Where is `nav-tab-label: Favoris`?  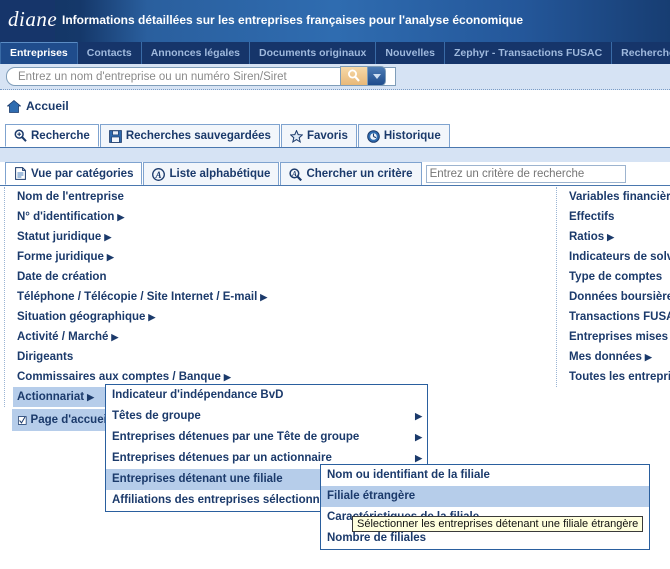
nav-tab-label: Favoris is located at coordinates (327, 136).